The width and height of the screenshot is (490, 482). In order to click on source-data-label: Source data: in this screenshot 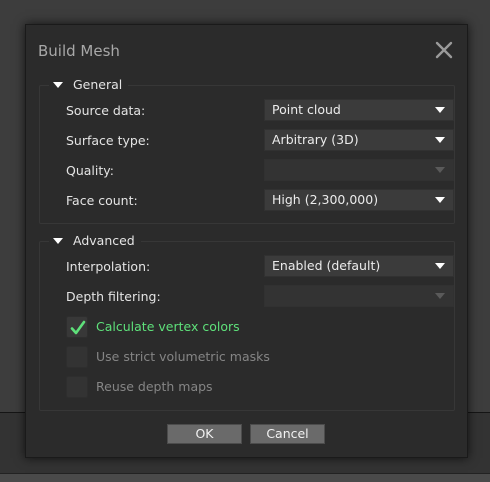, I will do `click(106, 110)`.